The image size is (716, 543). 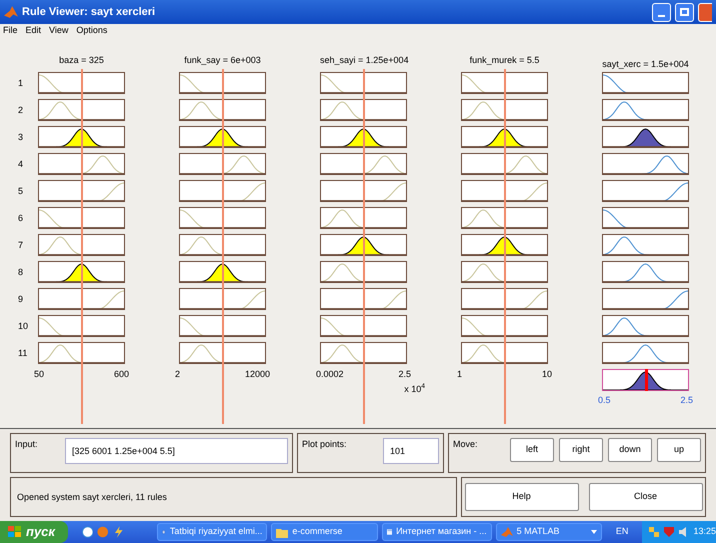 What do you see at coordinates (630, 450) in the screenshot?
I see `move-button: down` at bounding box center [630, 450].